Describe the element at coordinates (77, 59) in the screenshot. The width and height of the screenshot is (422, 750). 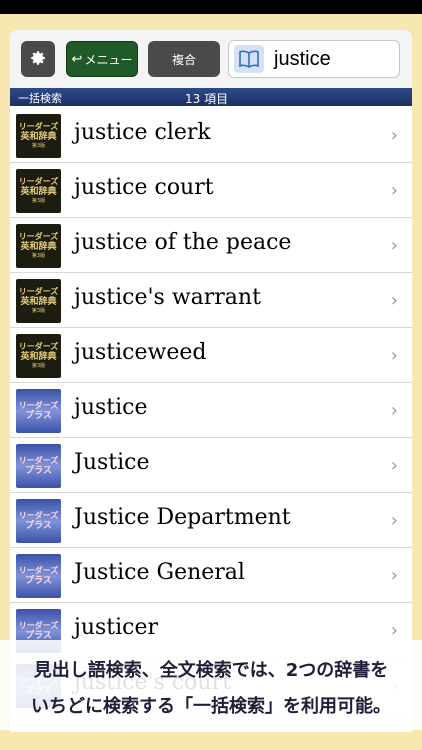
I see `return-arrow-icon: ↩` at that location.